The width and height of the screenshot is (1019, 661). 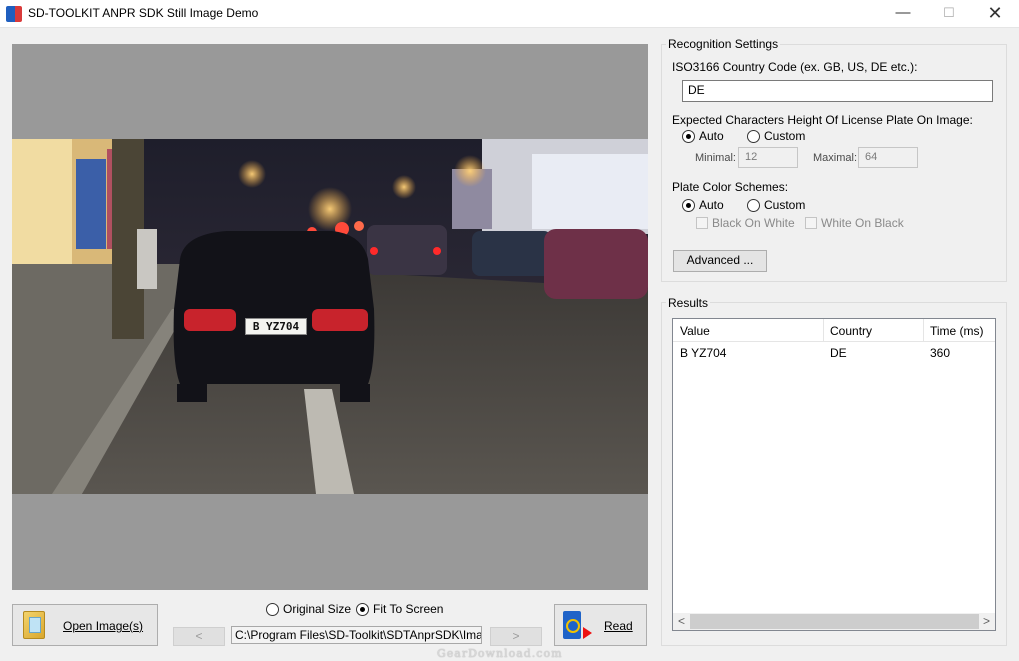 What do you see at coordinates (14, 14) in the screenshot?
I see `app-icon` at bounding box center [14, 14].